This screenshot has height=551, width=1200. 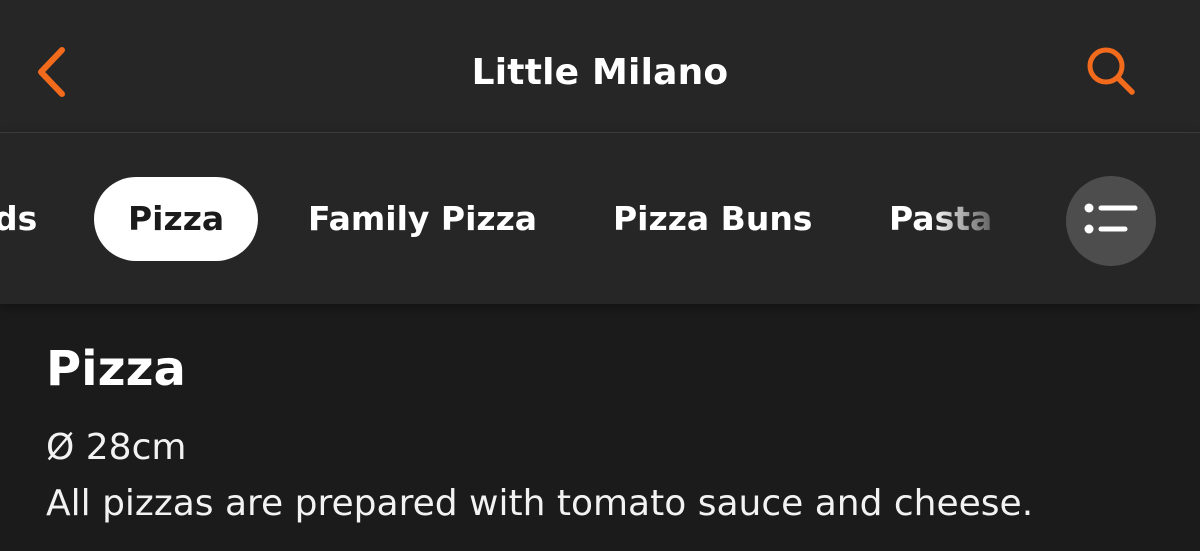 I want to click on category-tab-pizza-buns: Pizza Buns, so click(x=712, y=219).